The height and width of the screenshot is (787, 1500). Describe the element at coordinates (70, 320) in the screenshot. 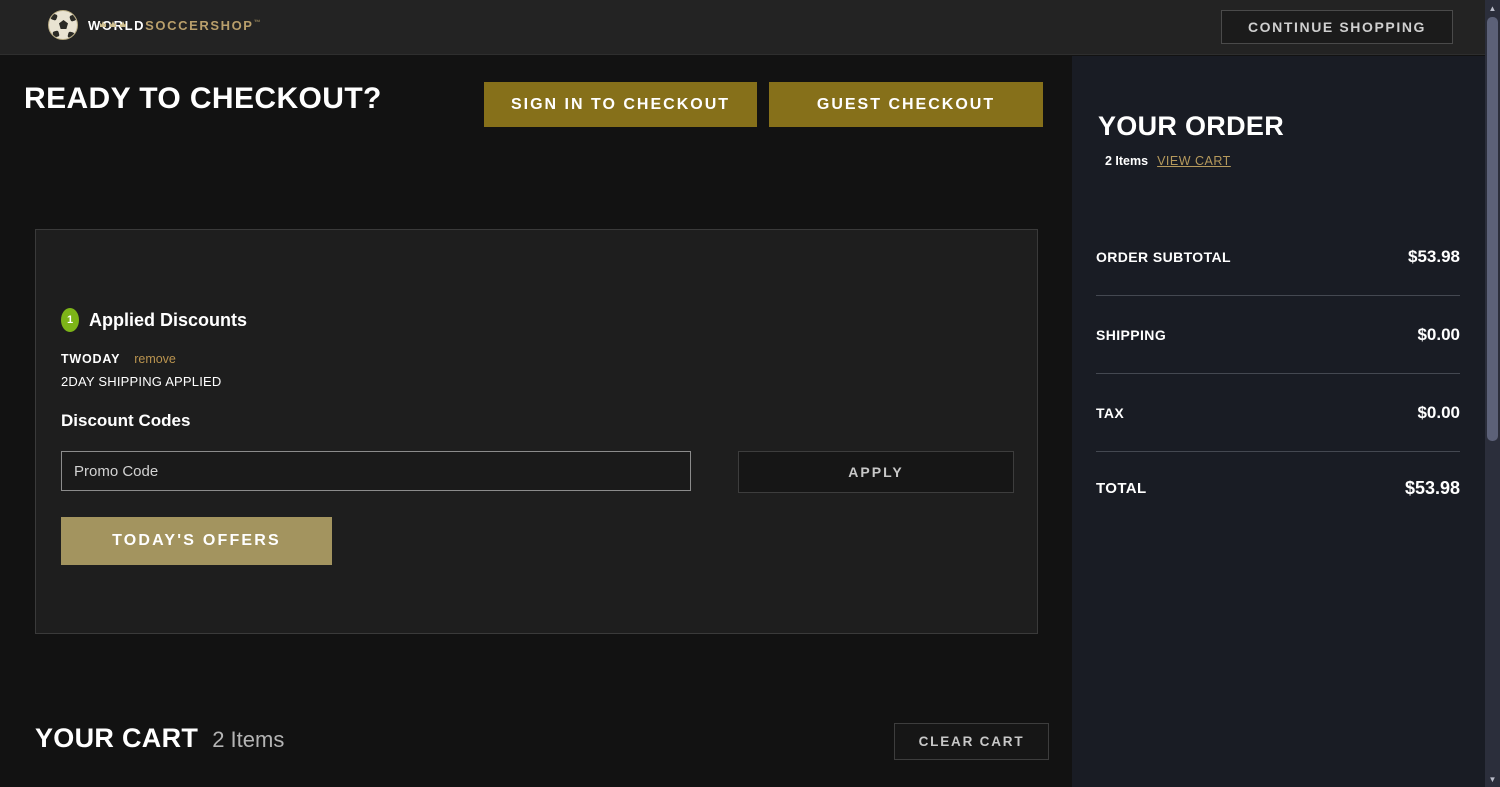

I see `applied-discount-count-badge: 1` at that location.